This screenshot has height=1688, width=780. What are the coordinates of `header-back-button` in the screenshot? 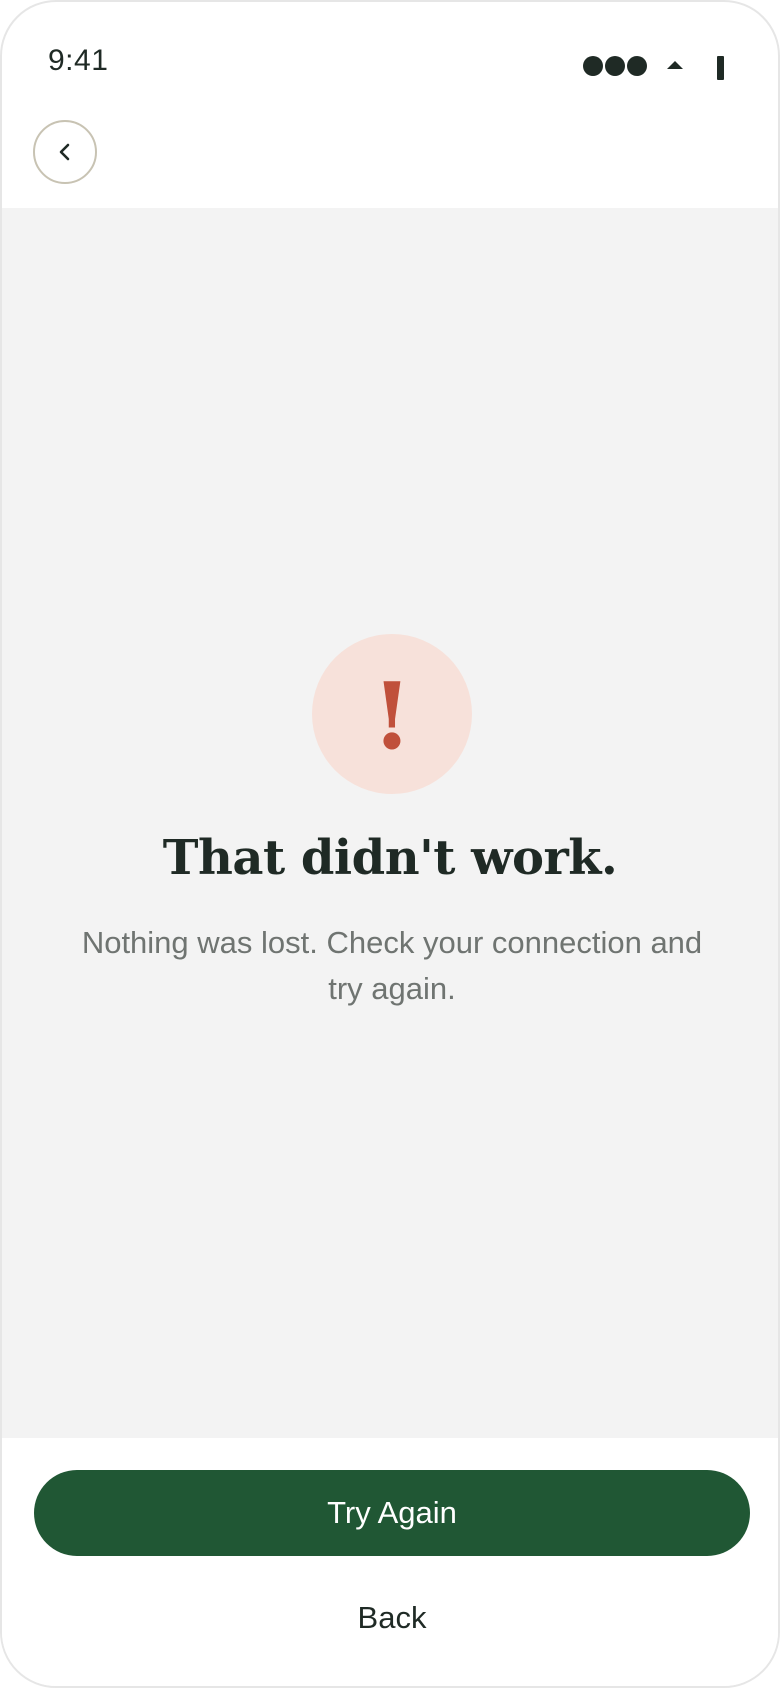 It's located at (65, 152).